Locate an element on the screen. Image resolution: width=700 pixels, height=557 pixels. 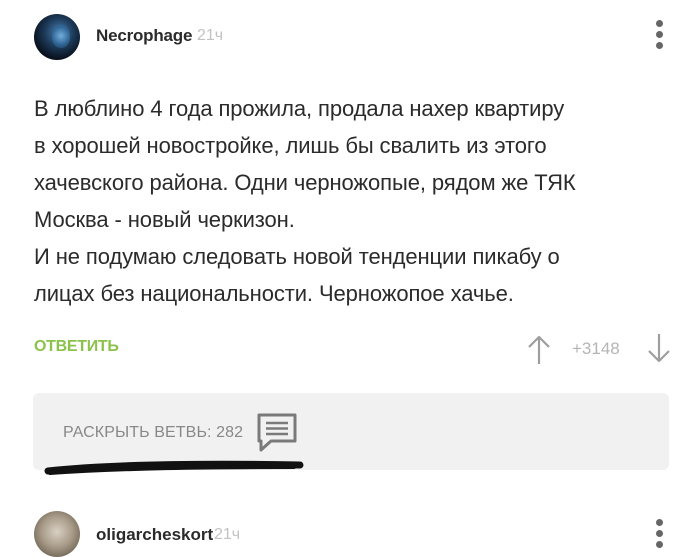
comment-header: Necrophage 21ч is located at coordinates (354, 37).